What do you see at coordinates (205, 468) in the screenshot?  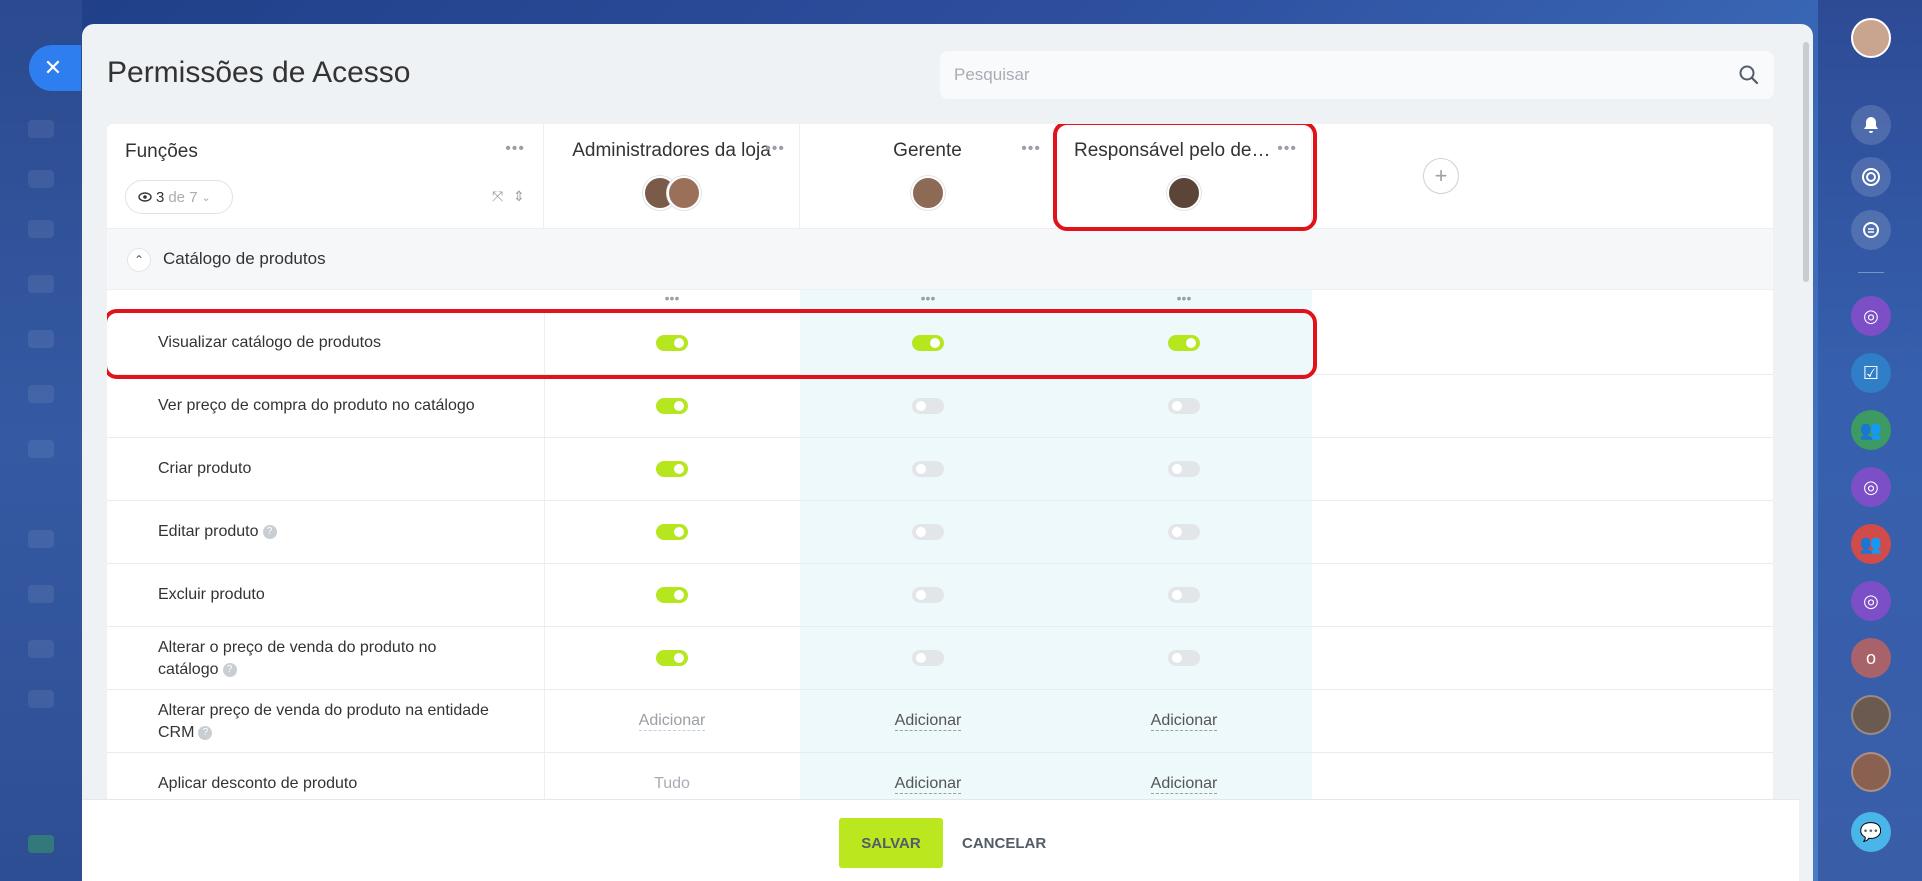 I see `permission-label: Criar produto` at bounding box center [205, 468].